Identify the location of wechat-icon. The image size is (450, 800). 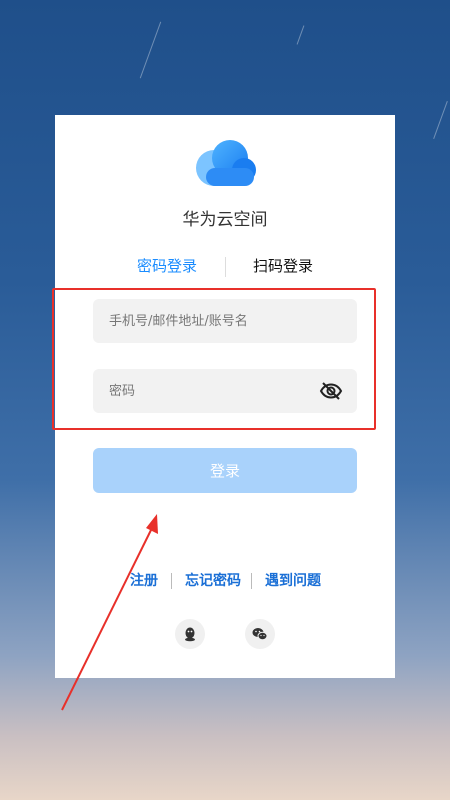
(260, 634).